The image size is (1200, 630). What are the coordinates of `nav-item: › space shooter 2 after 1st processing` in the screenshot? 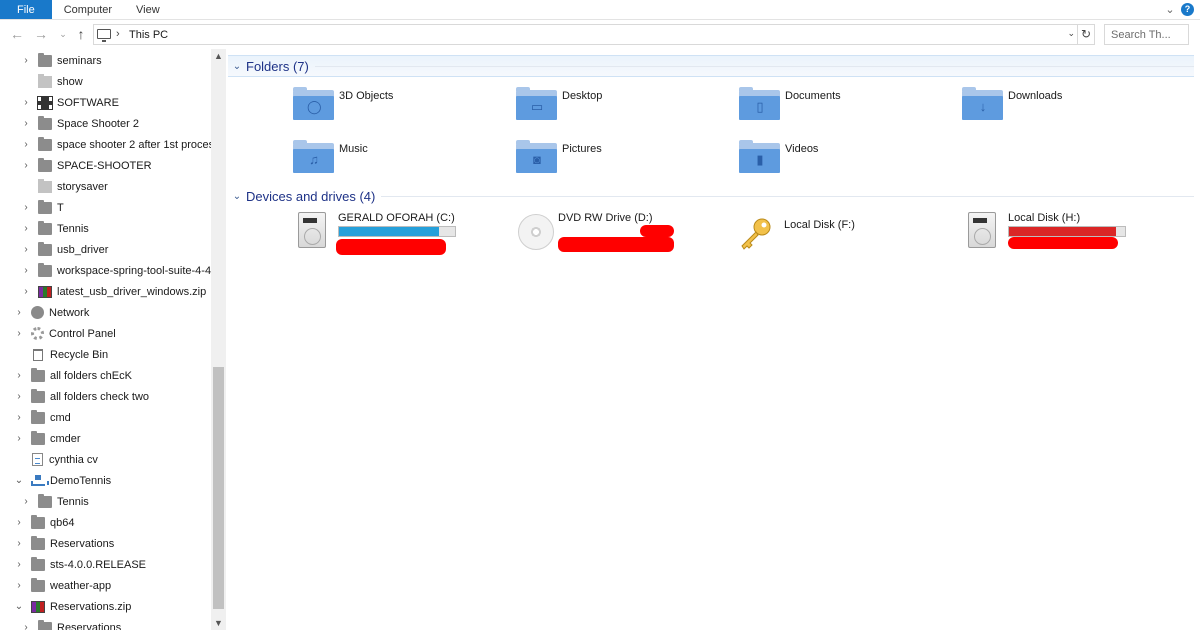 It's located at (123, 144).